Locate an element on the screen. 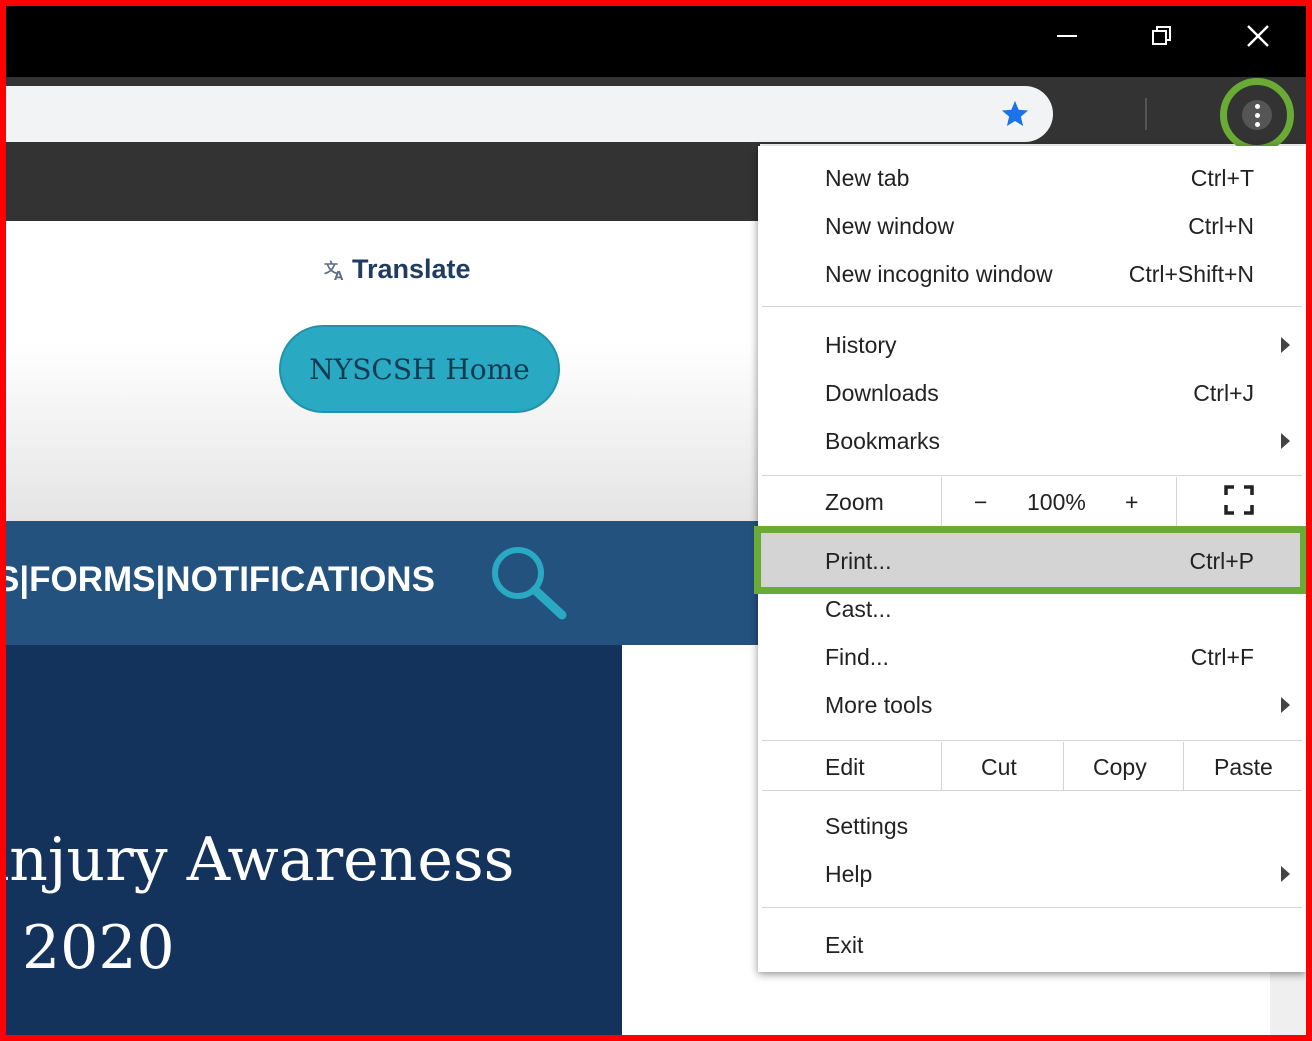 The width and height of the screenshot is (1312, 1041). menu-item-label: Edit is located at coordinates (845, 767).